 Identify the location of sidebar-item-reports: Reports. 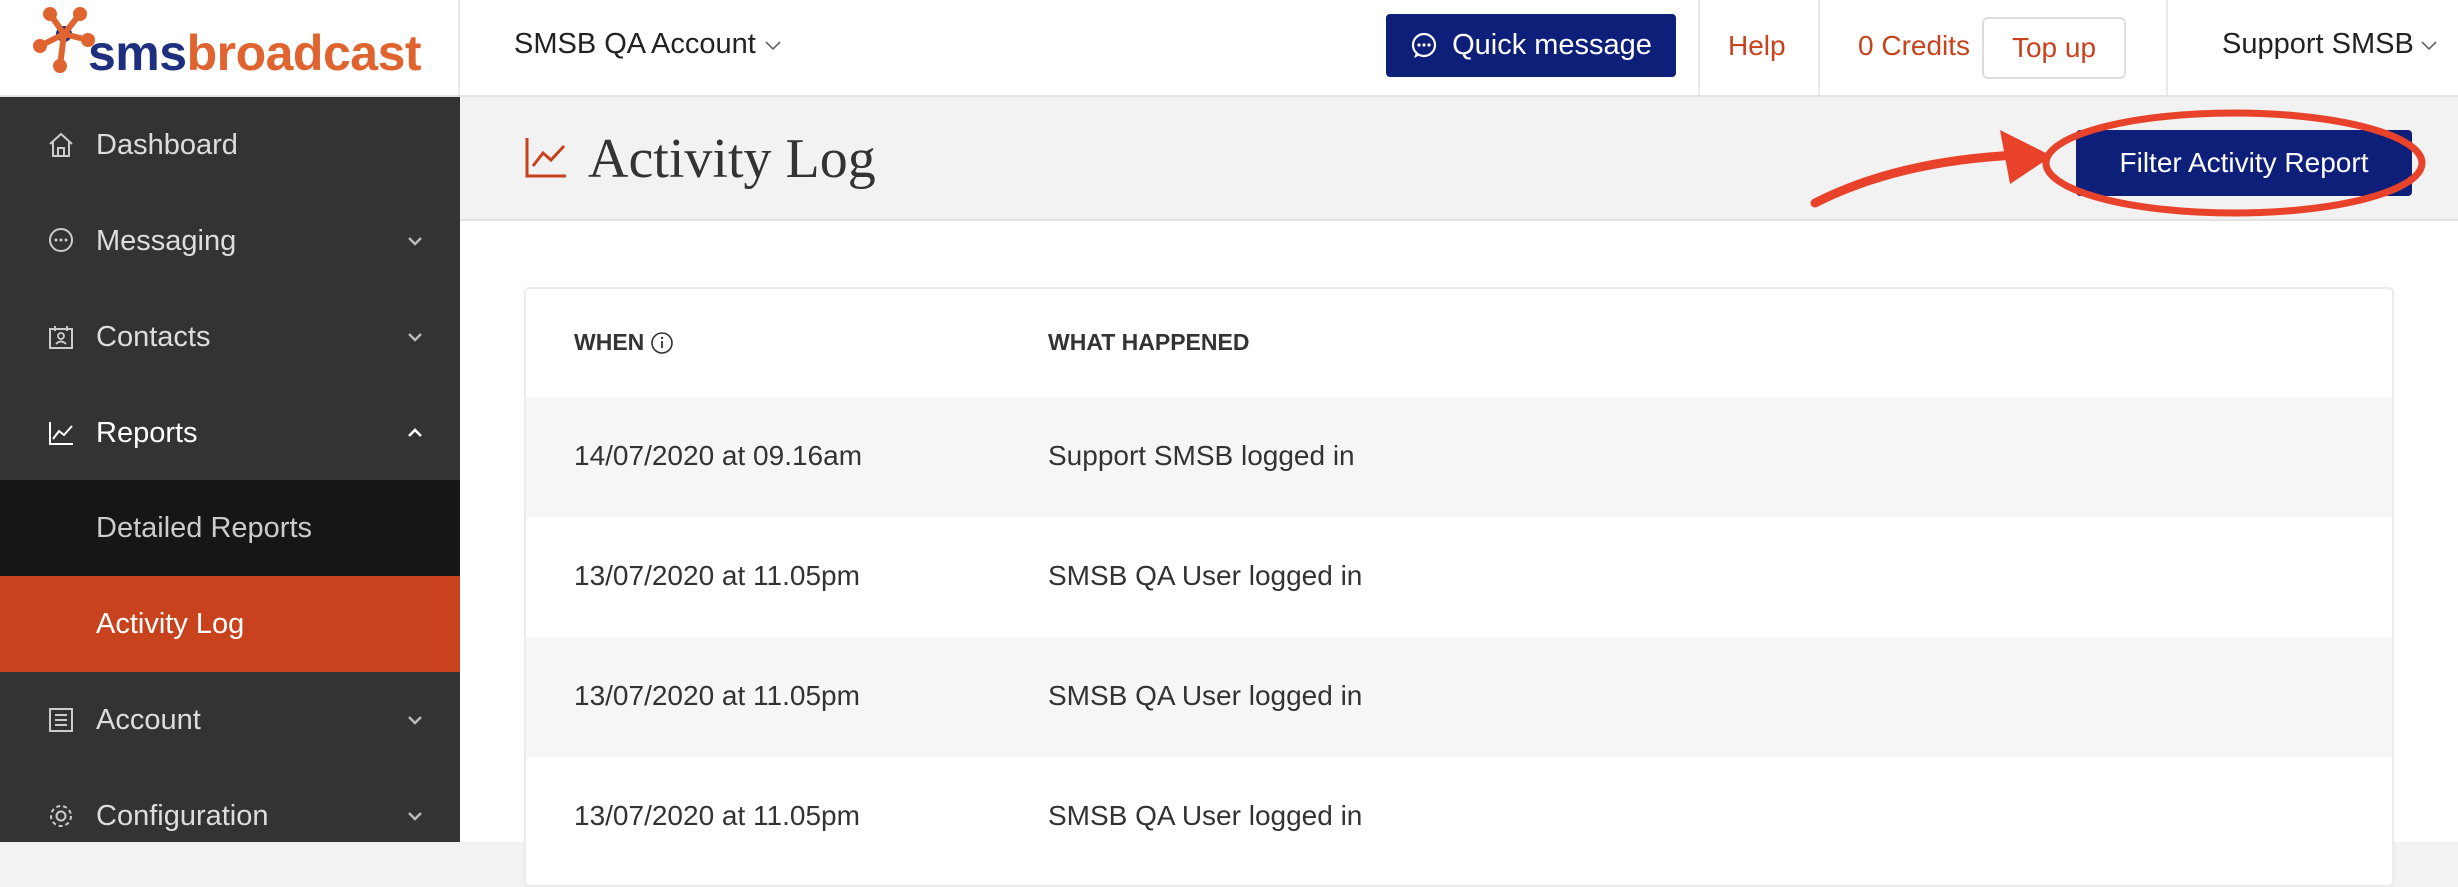
(230, 433).